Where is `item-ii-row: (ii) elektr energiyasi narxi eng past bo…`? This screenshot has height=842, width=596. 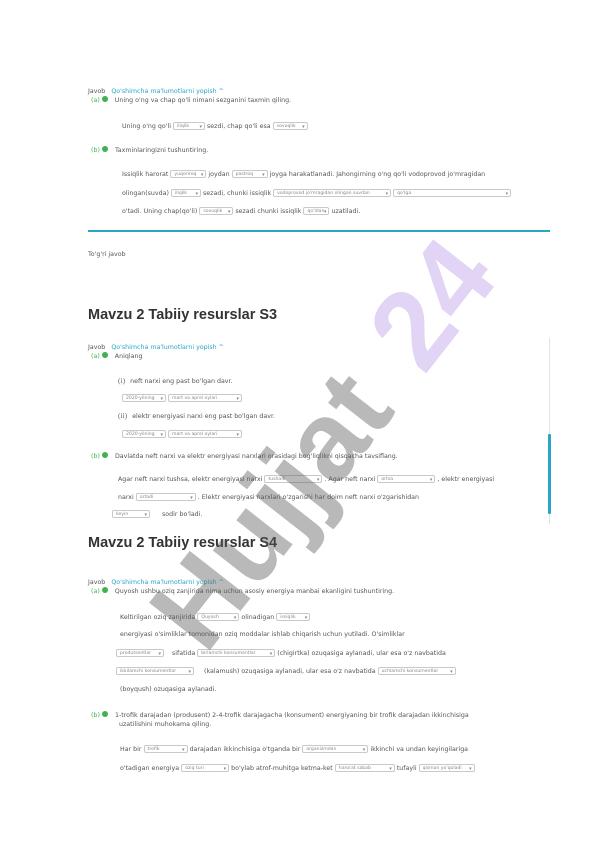 item-ii-row: (ii) elektr energiyasi narxi eng past bo… is located at coordinates (196, 415).